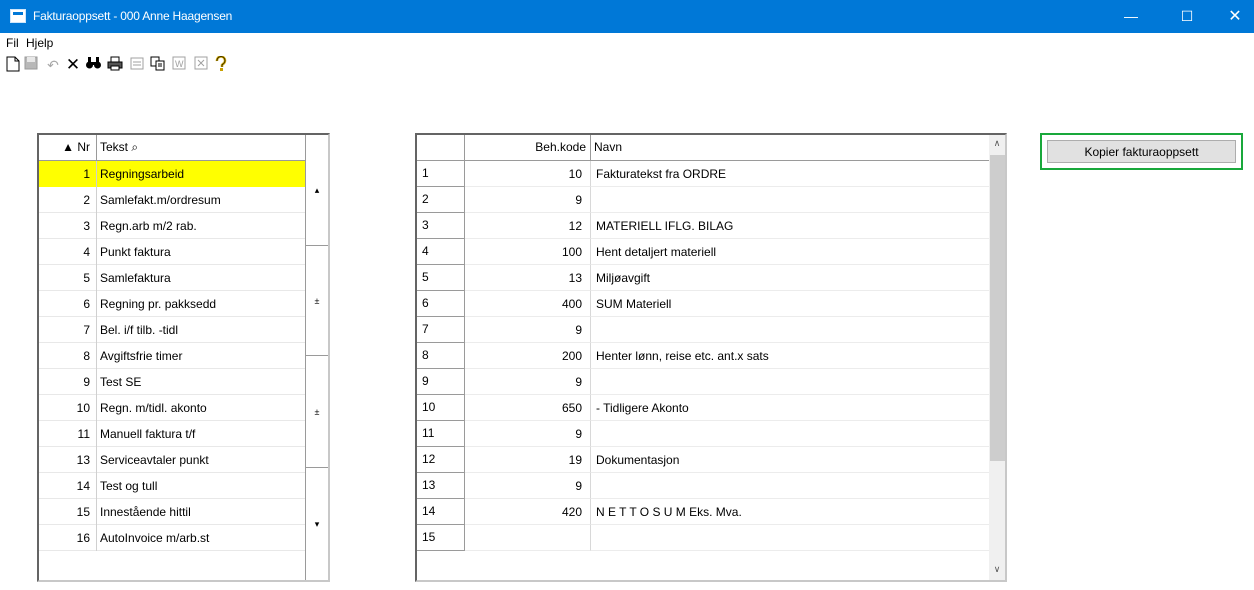 This screenshot has width=1254, height=590. Describe the element at coordinates (1187, 16) in the screenshot. I see `maximize-button: ☐` at that location.